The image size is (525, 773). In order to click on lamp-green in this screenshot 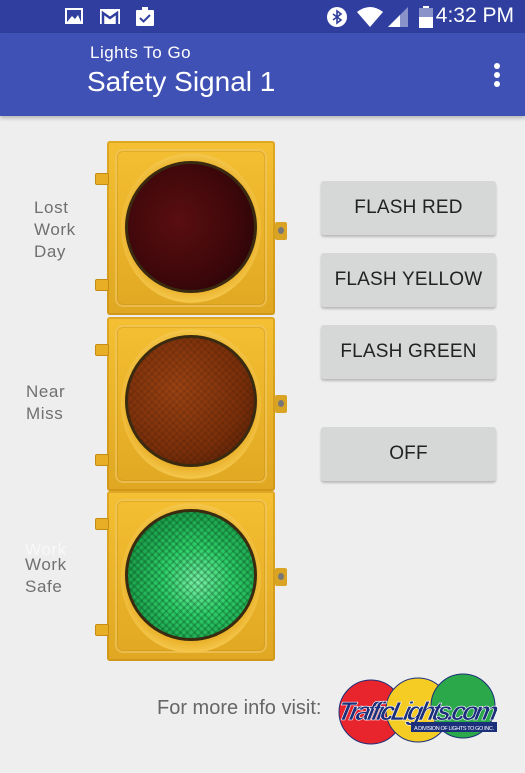, I will do `click(191, 575)`.